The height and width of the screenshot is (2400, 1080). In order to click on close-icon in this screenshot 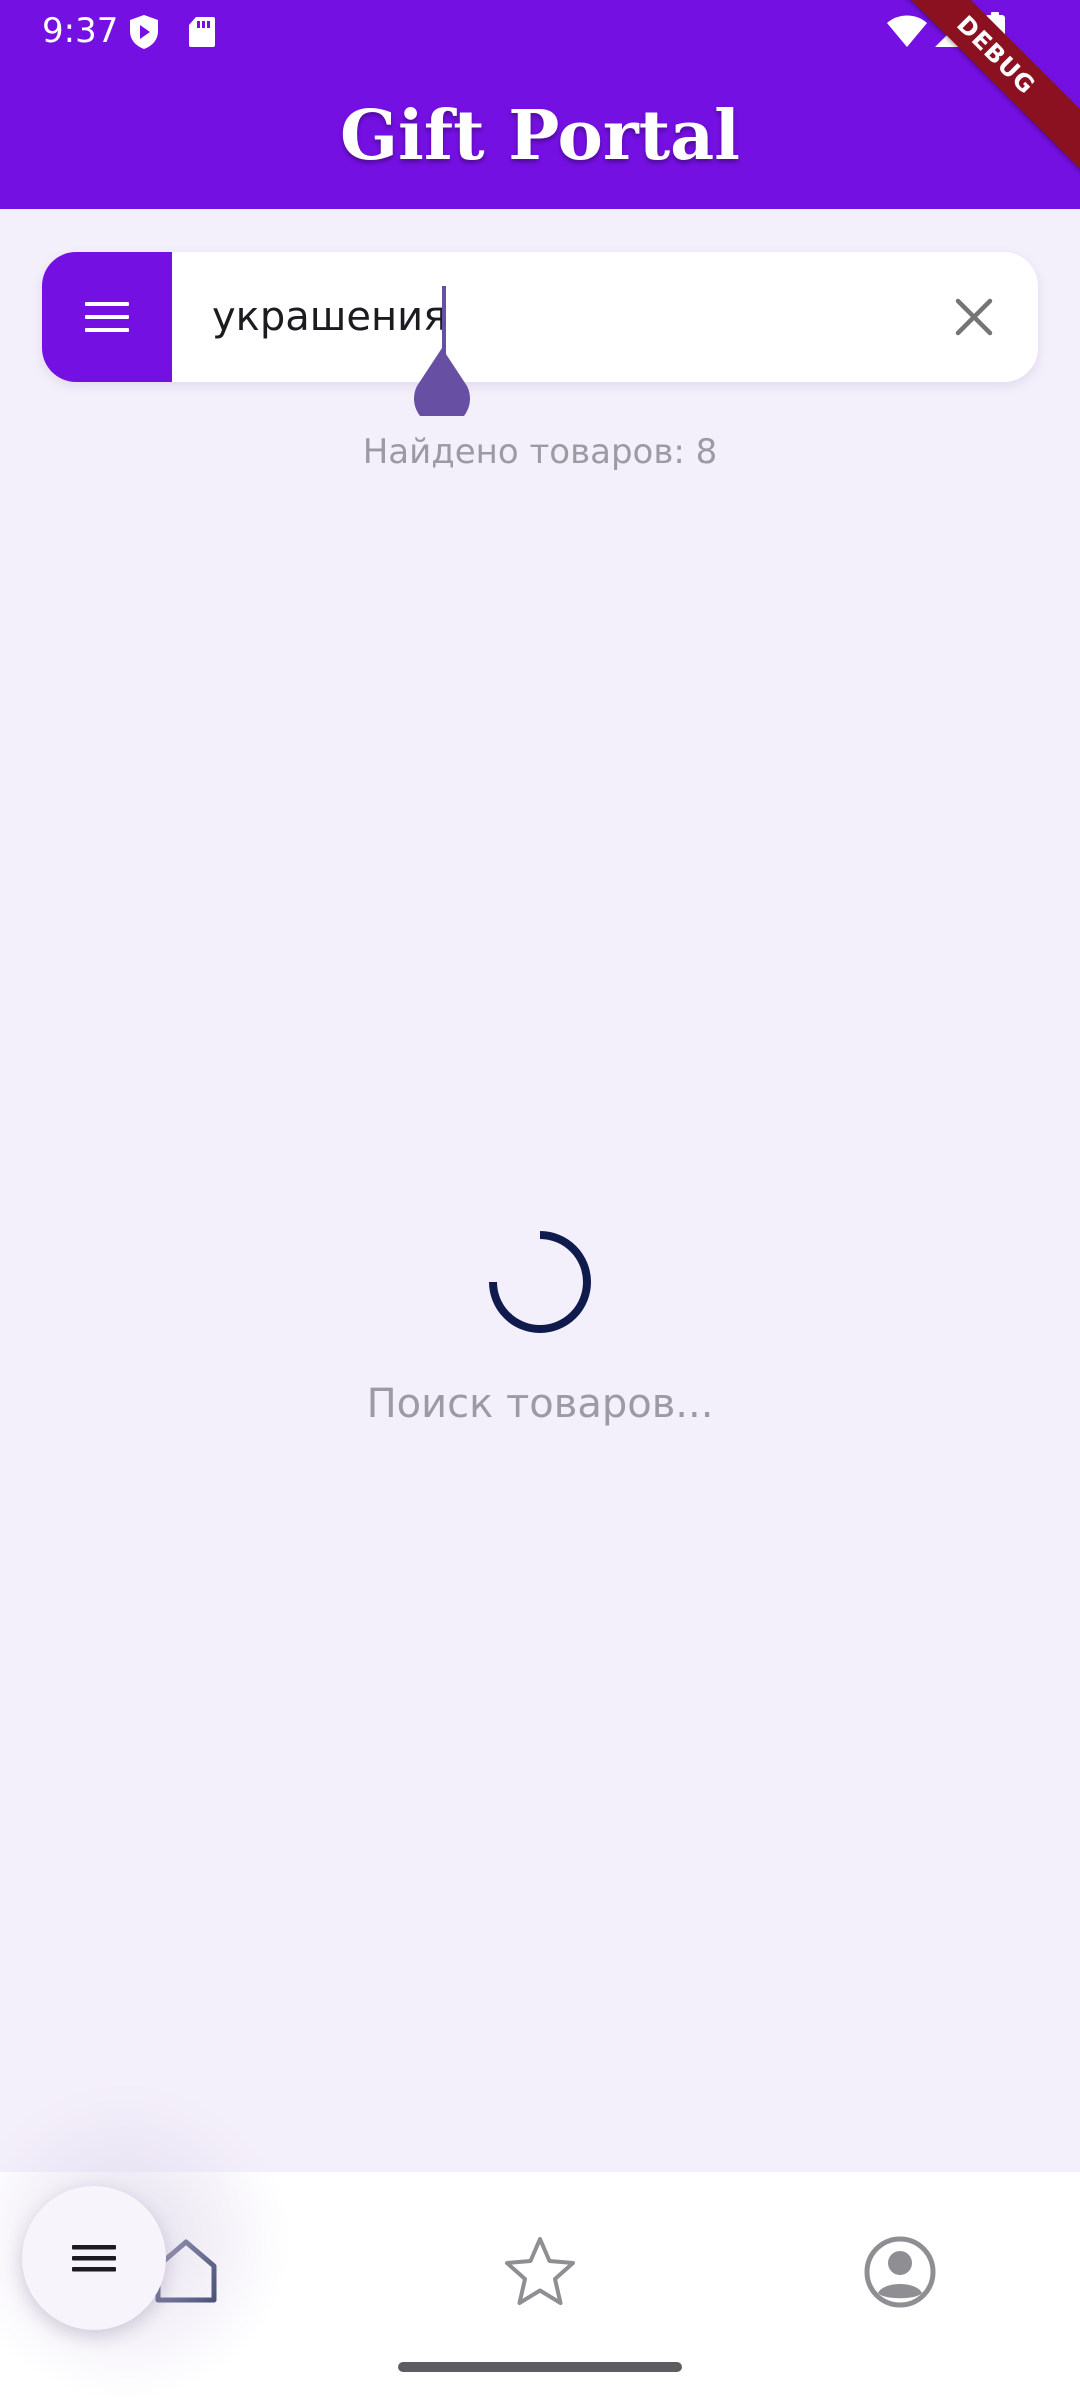, I will do `click(974, 317)`.